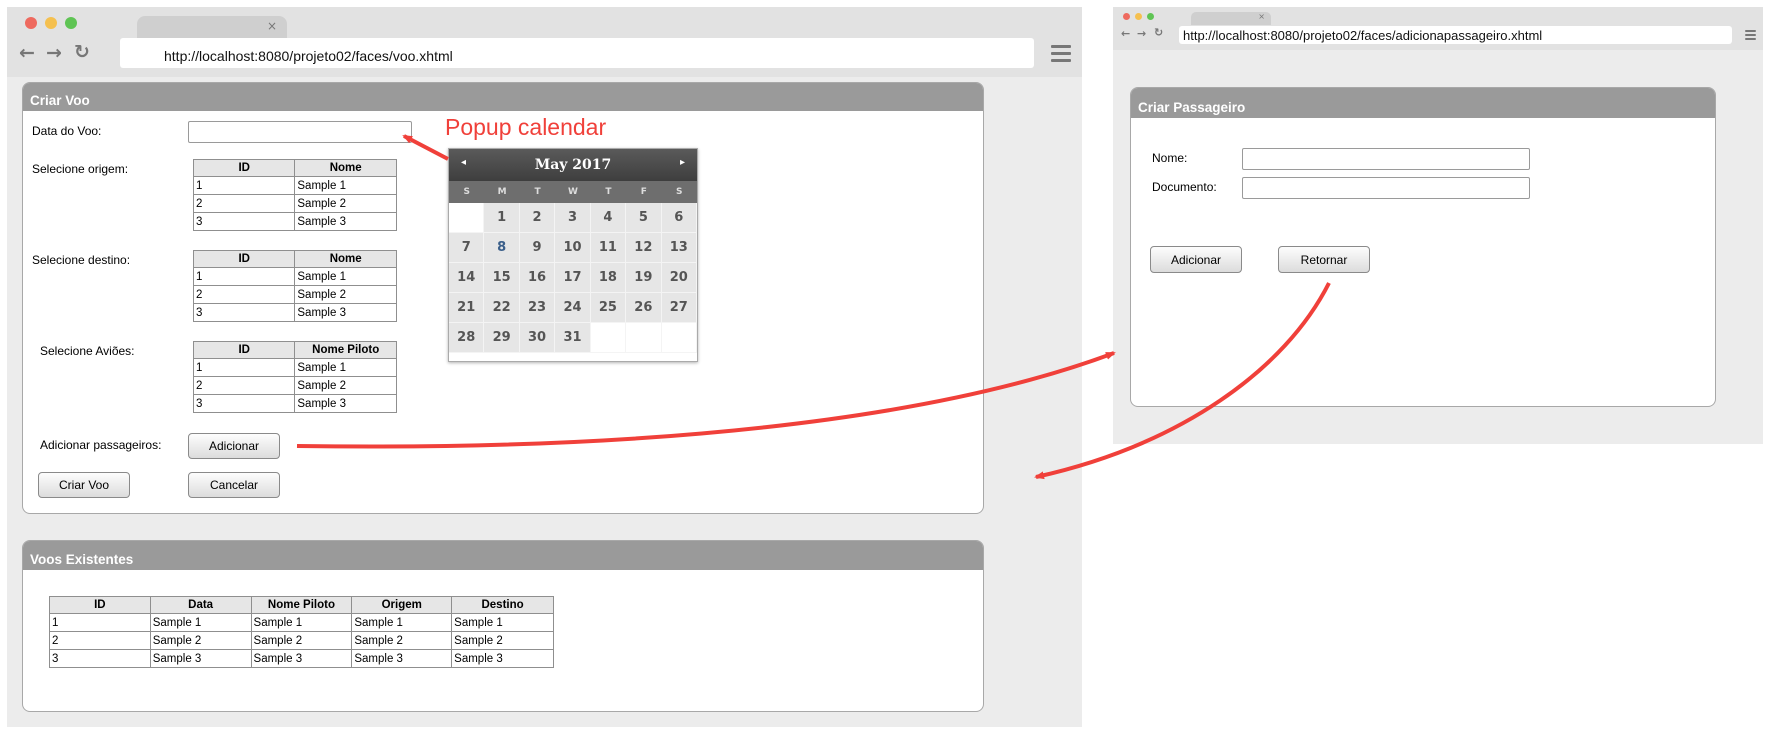 The height and width of the screenshot is (731, 1768). Describe the element at coordinates (573, 338) in the screenshot. I see `calendar-day: 31` at that location.